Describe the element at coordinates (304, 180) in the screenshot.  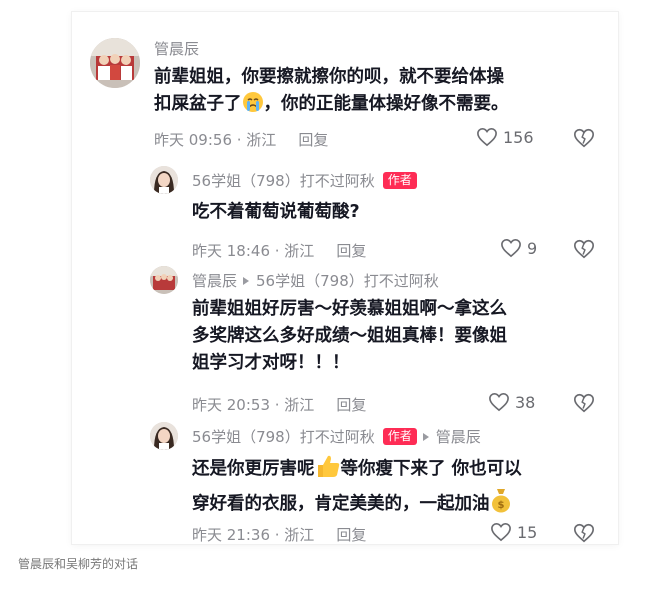
I see `reply-username: 56学姐（798）打不过阿秋 作者` at that location.